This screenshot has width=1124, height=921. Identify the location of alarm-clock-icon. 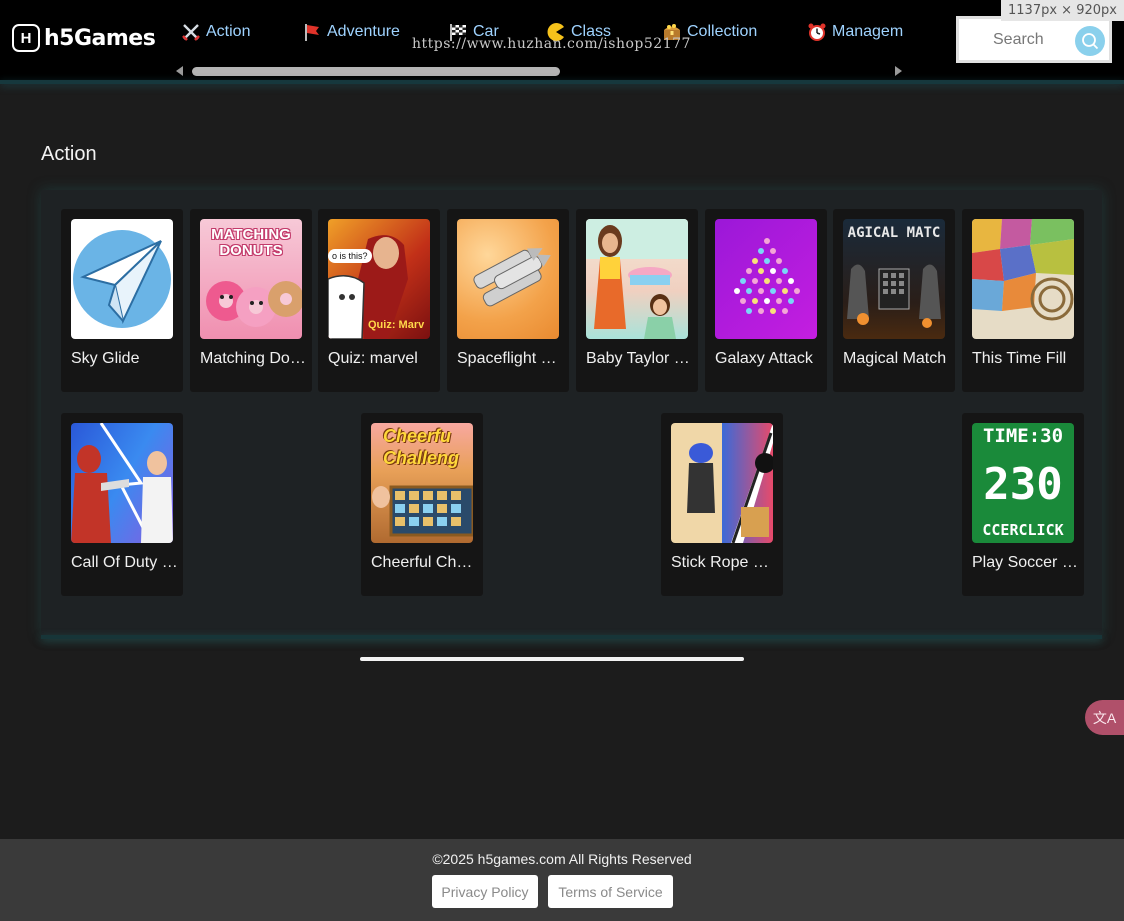
(817, 32).